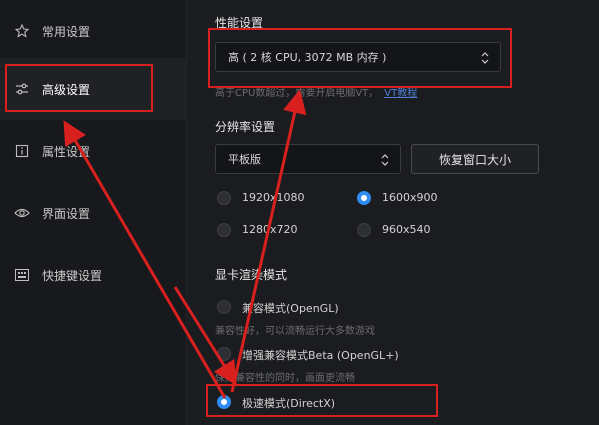  I want to click on restore-window-size-button: 恢复窗口大小, so click(475, 159).